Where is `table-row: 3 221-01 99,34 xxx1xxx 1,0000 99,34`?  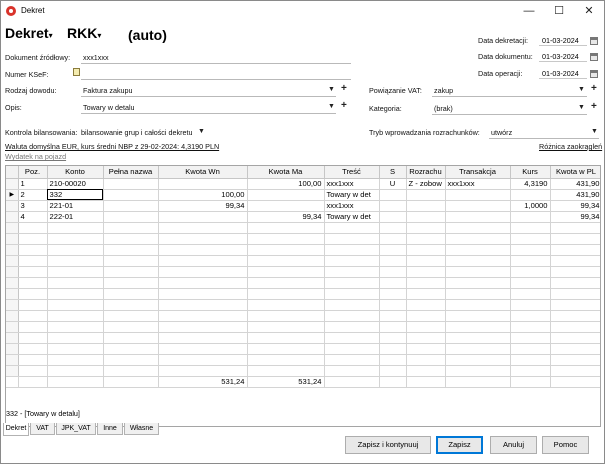 table-row: 3 221-01 99,34 xxx1xxx 1,0000 99,34 is located at coordinates (303, 206).